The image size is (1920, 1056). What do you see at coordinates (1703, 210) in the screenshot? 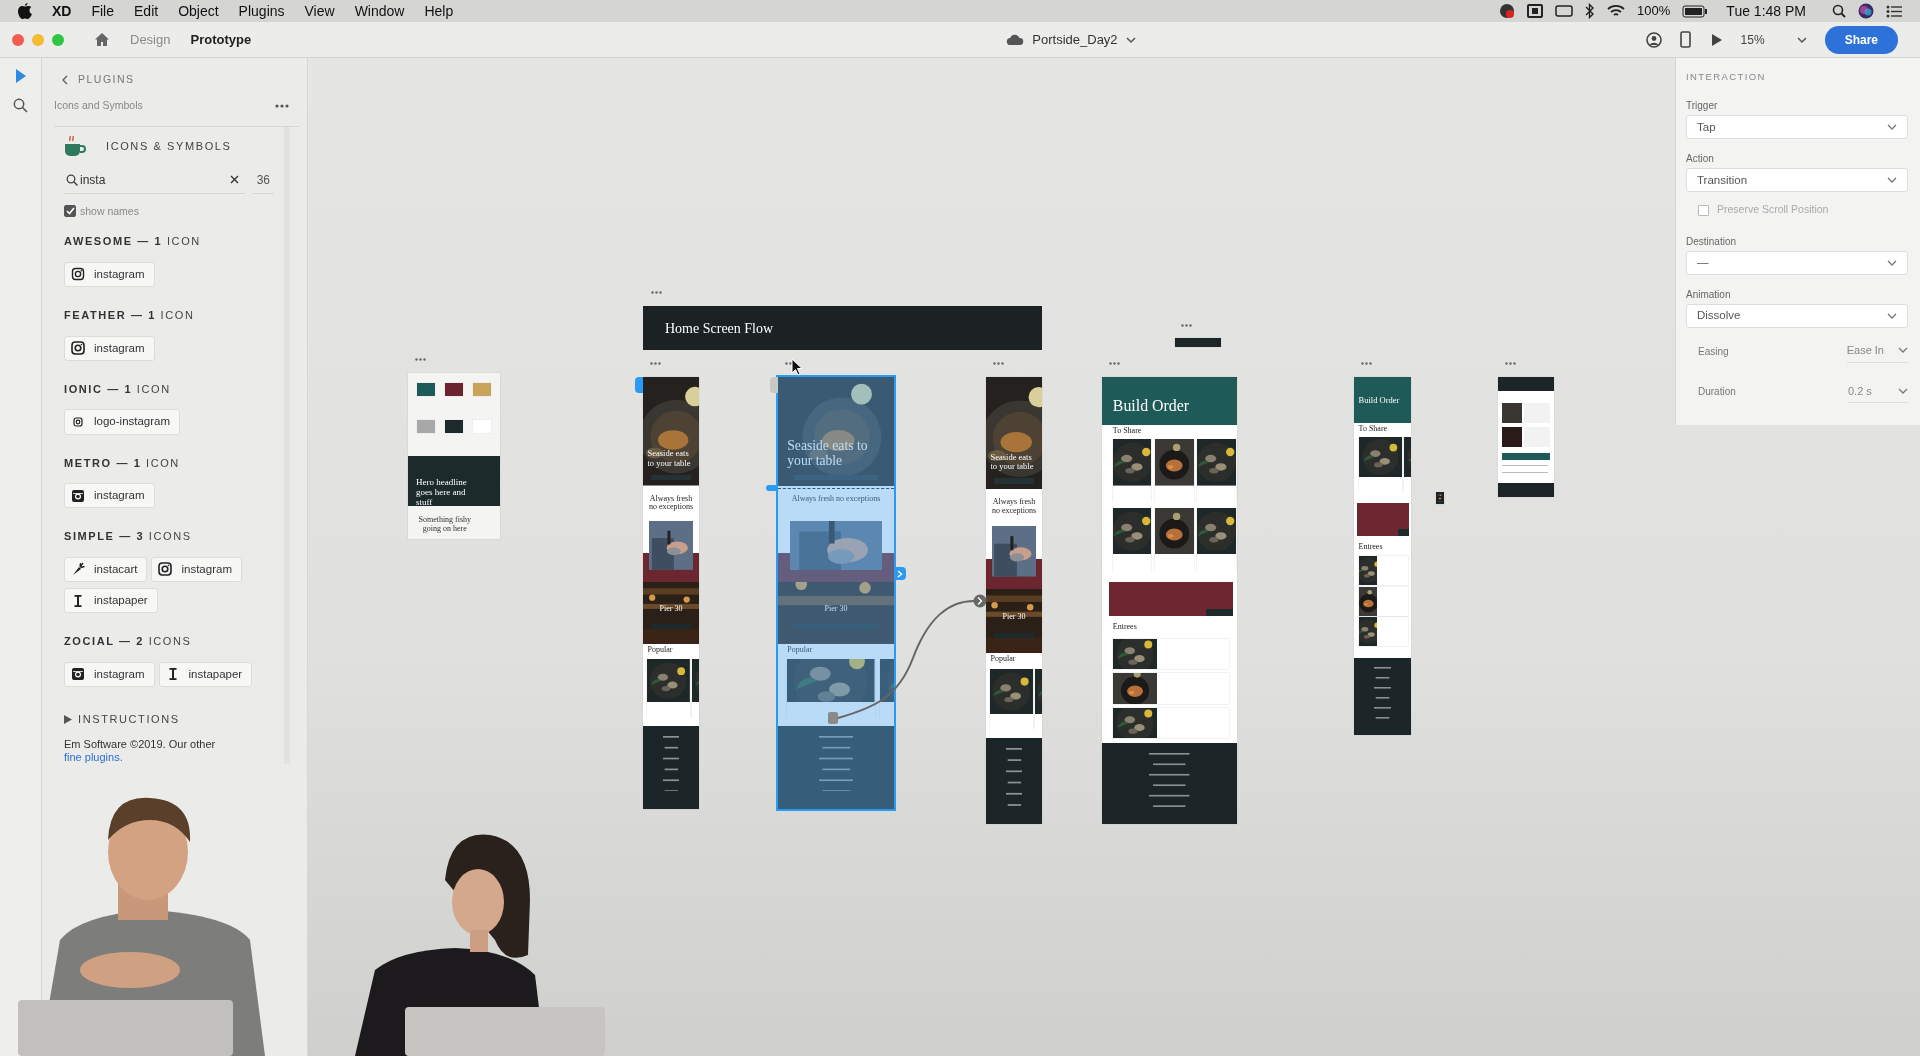
I see `checkbox` at bounding box center [1703, 210].